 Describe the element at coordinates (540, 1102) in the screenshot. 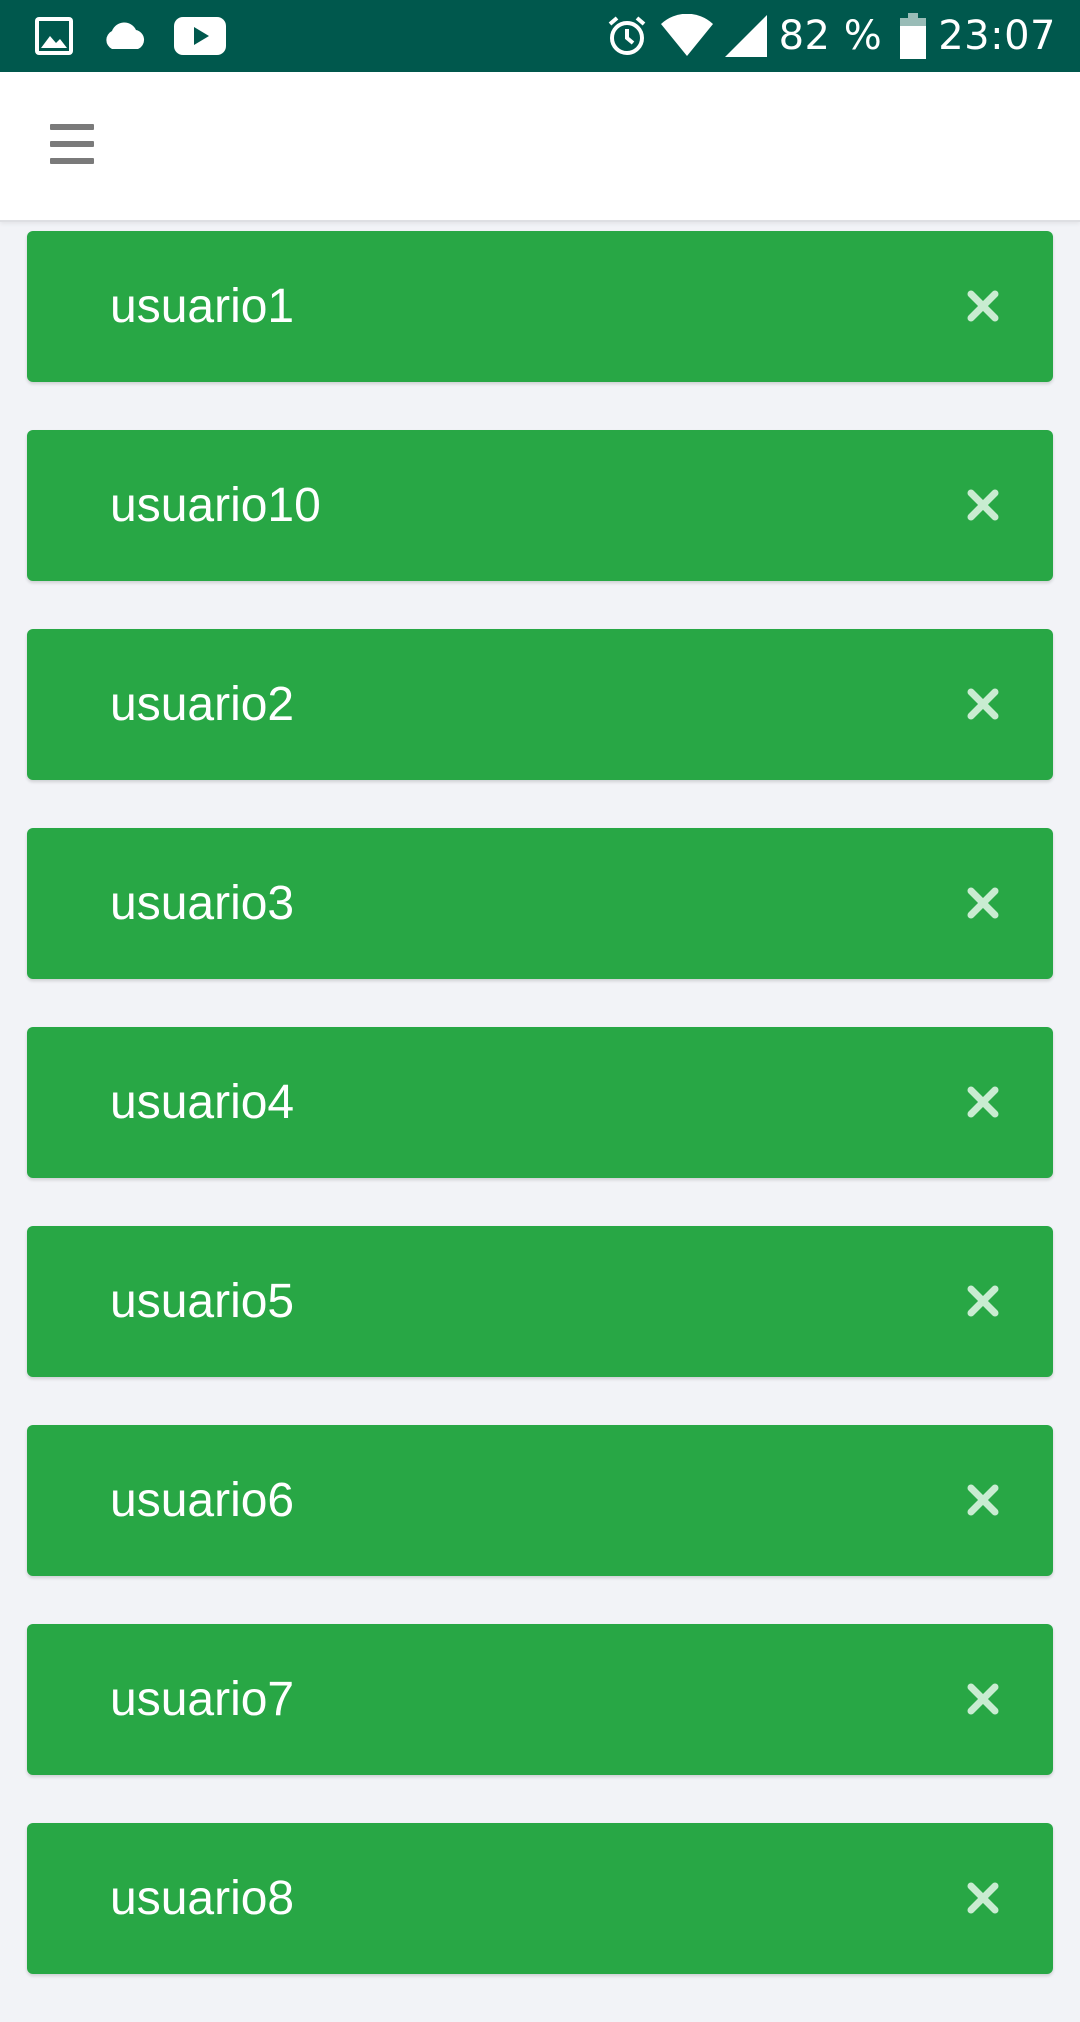

I see `user-item-usuario4: usuario4` at that location.